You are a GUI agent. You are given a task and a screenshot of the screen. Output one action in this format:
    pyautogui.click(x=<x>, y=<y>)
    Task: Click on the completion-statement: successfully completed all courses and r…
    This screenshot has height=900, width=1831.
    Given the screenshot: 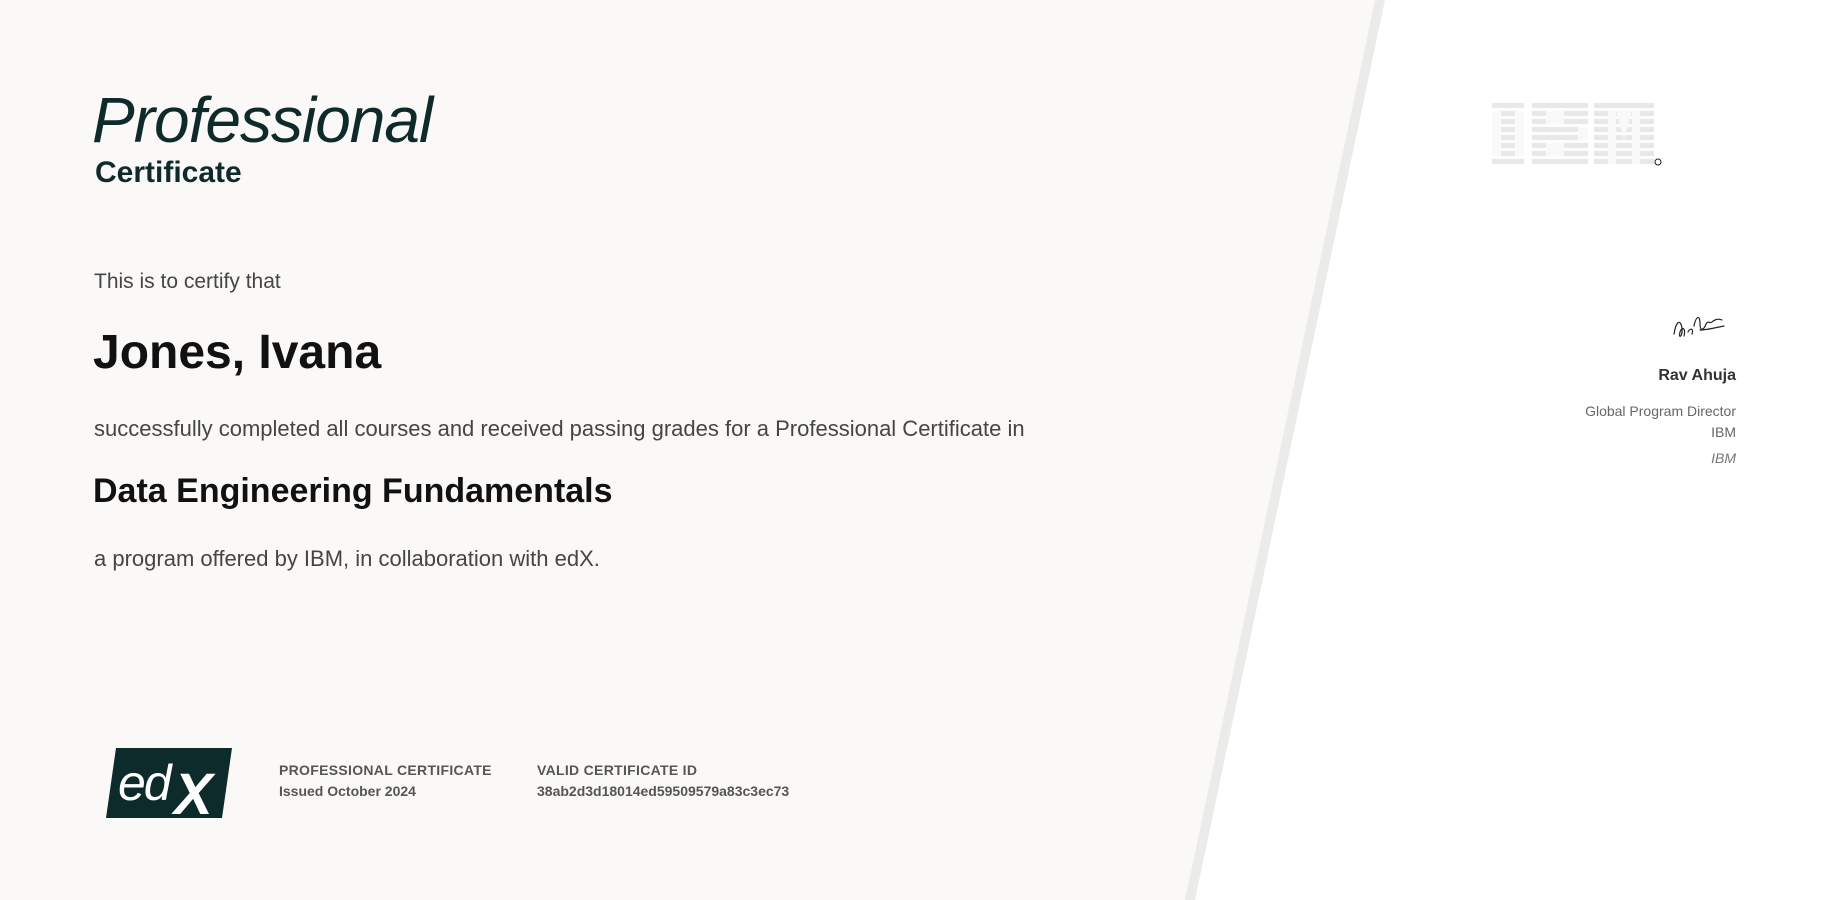 What is the action you would take?
    pyautogui.click(x=559, y=428)
    